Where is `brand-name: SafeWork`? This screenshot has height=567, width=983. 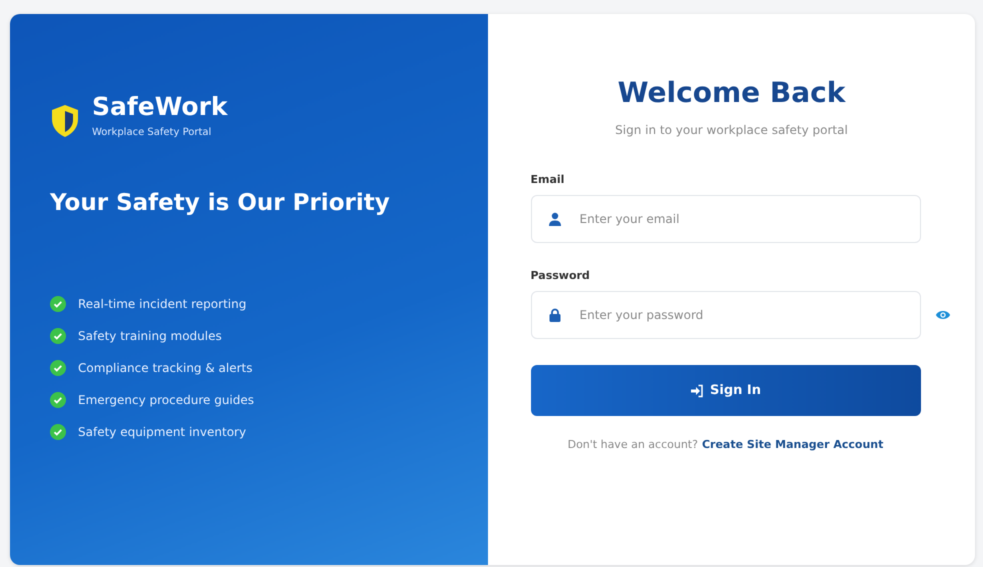
brand-name: SafeWork is located at coordinates (160, 106).